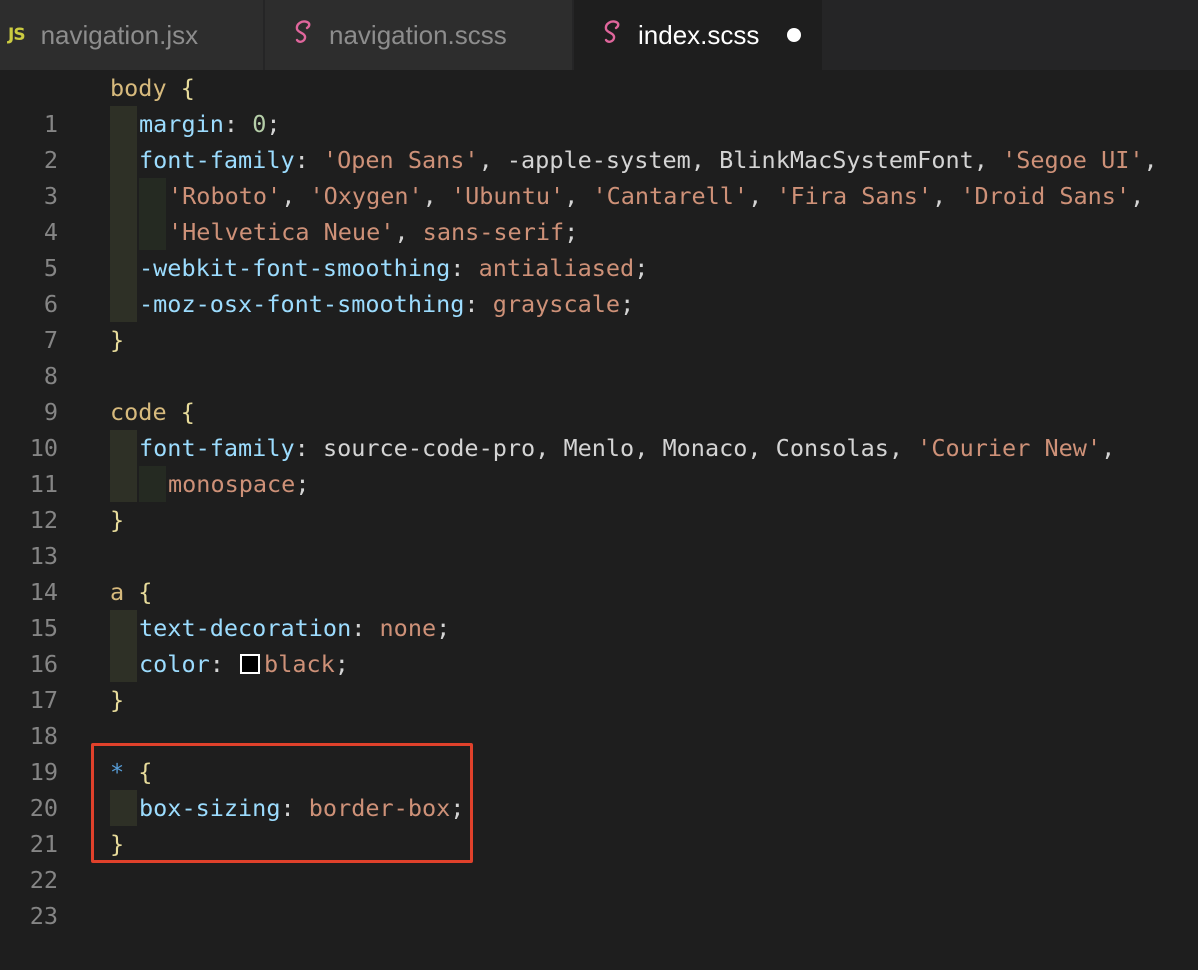 The image size is (1198, 970). What do you see at coordinates (599, 392) in the screenshot?
I see `code-line: 9` at bounding box center [599, 392].